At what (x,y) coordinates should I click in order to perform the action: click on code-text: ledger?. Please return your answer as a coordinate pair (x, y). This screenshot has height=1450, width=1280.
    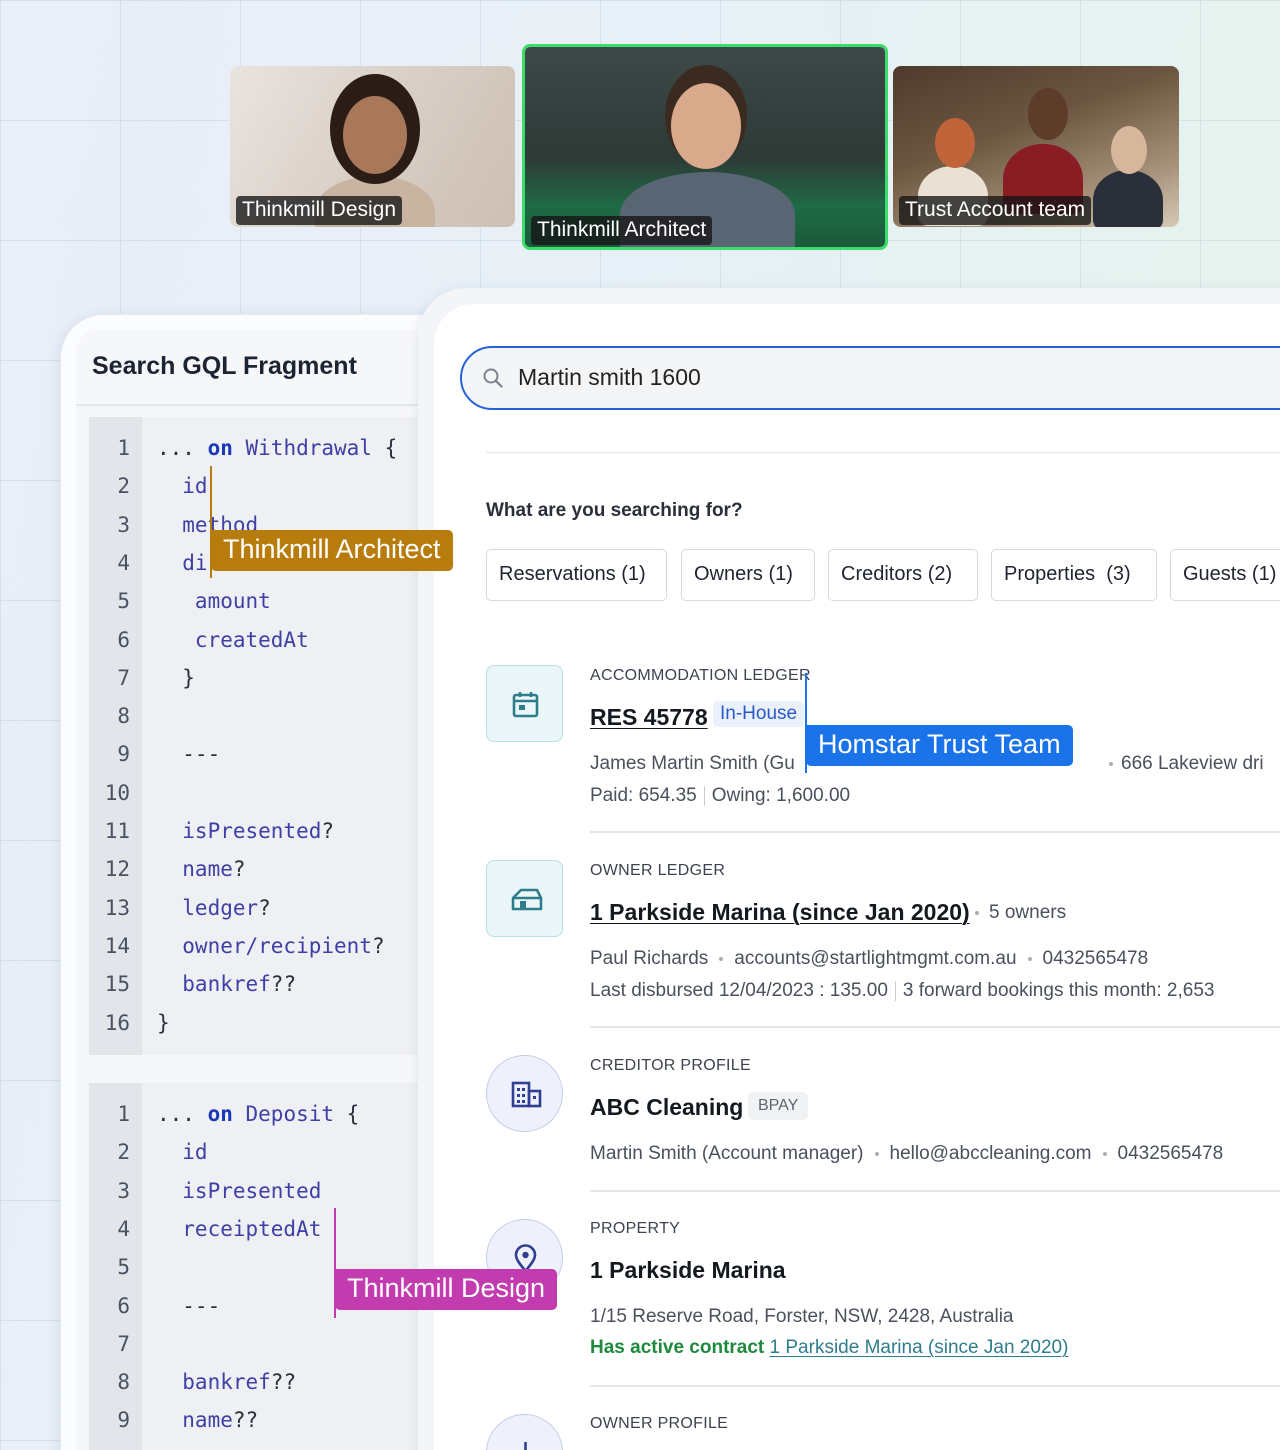
    Looking at the image, I should click on (214, 907).